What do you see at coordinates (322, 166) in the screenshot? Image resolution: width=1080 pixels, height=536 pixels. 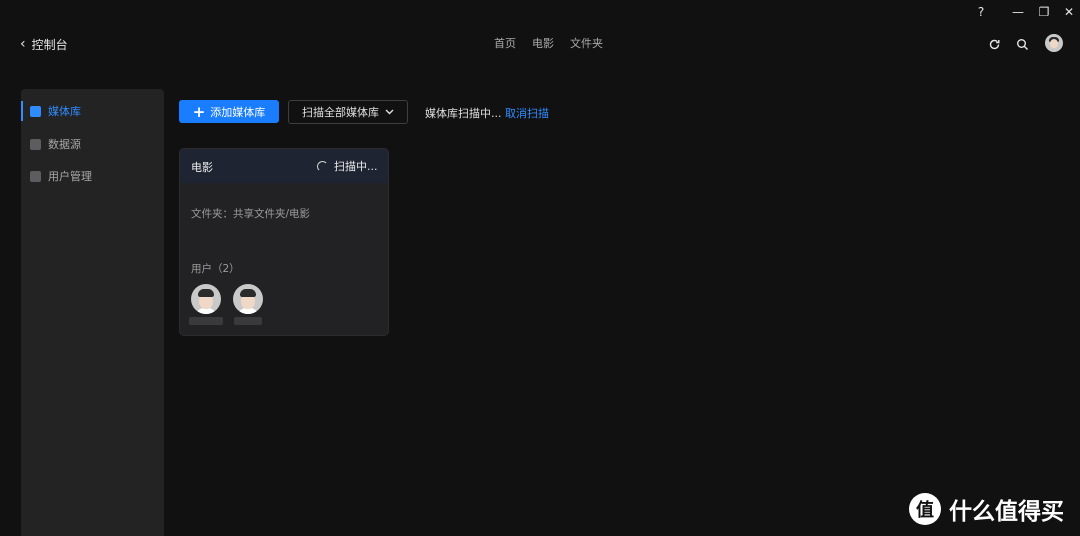 I see `spinner-icon` at bounding box center [322, 166].